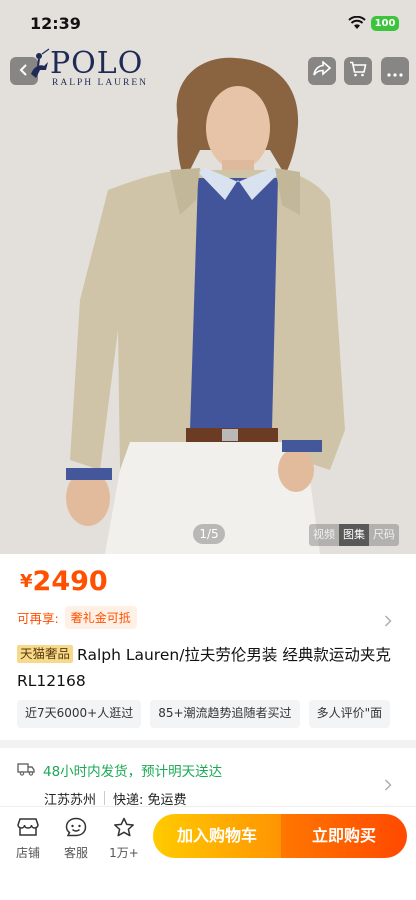  What do you see at coordinates (28, 829) in the screenshot?
I see `store-icon` at bounding box center [28, 829].